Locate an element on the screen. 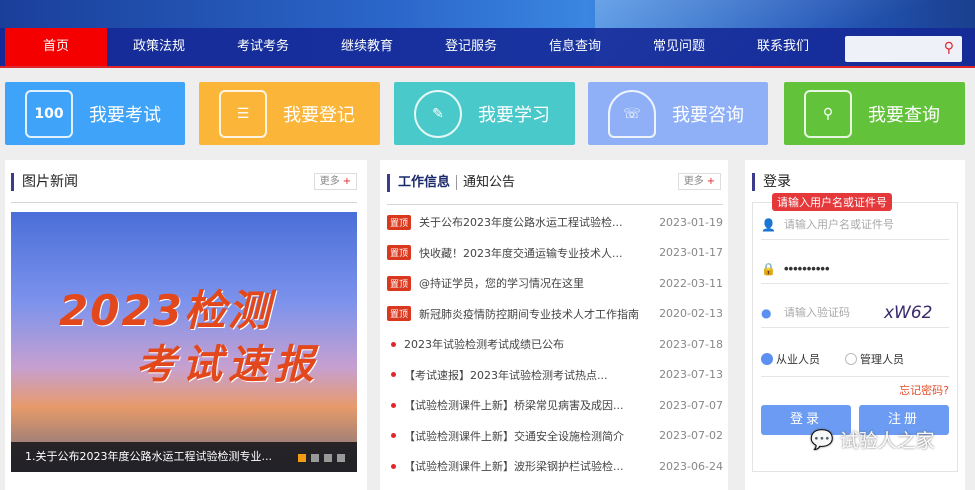 The height and width of the screenshot is (490, 975). news-item: 【试验检测课件上新】波形梁钢护栏试验检... 2023-06-24 is located at coordinates (555, 466).